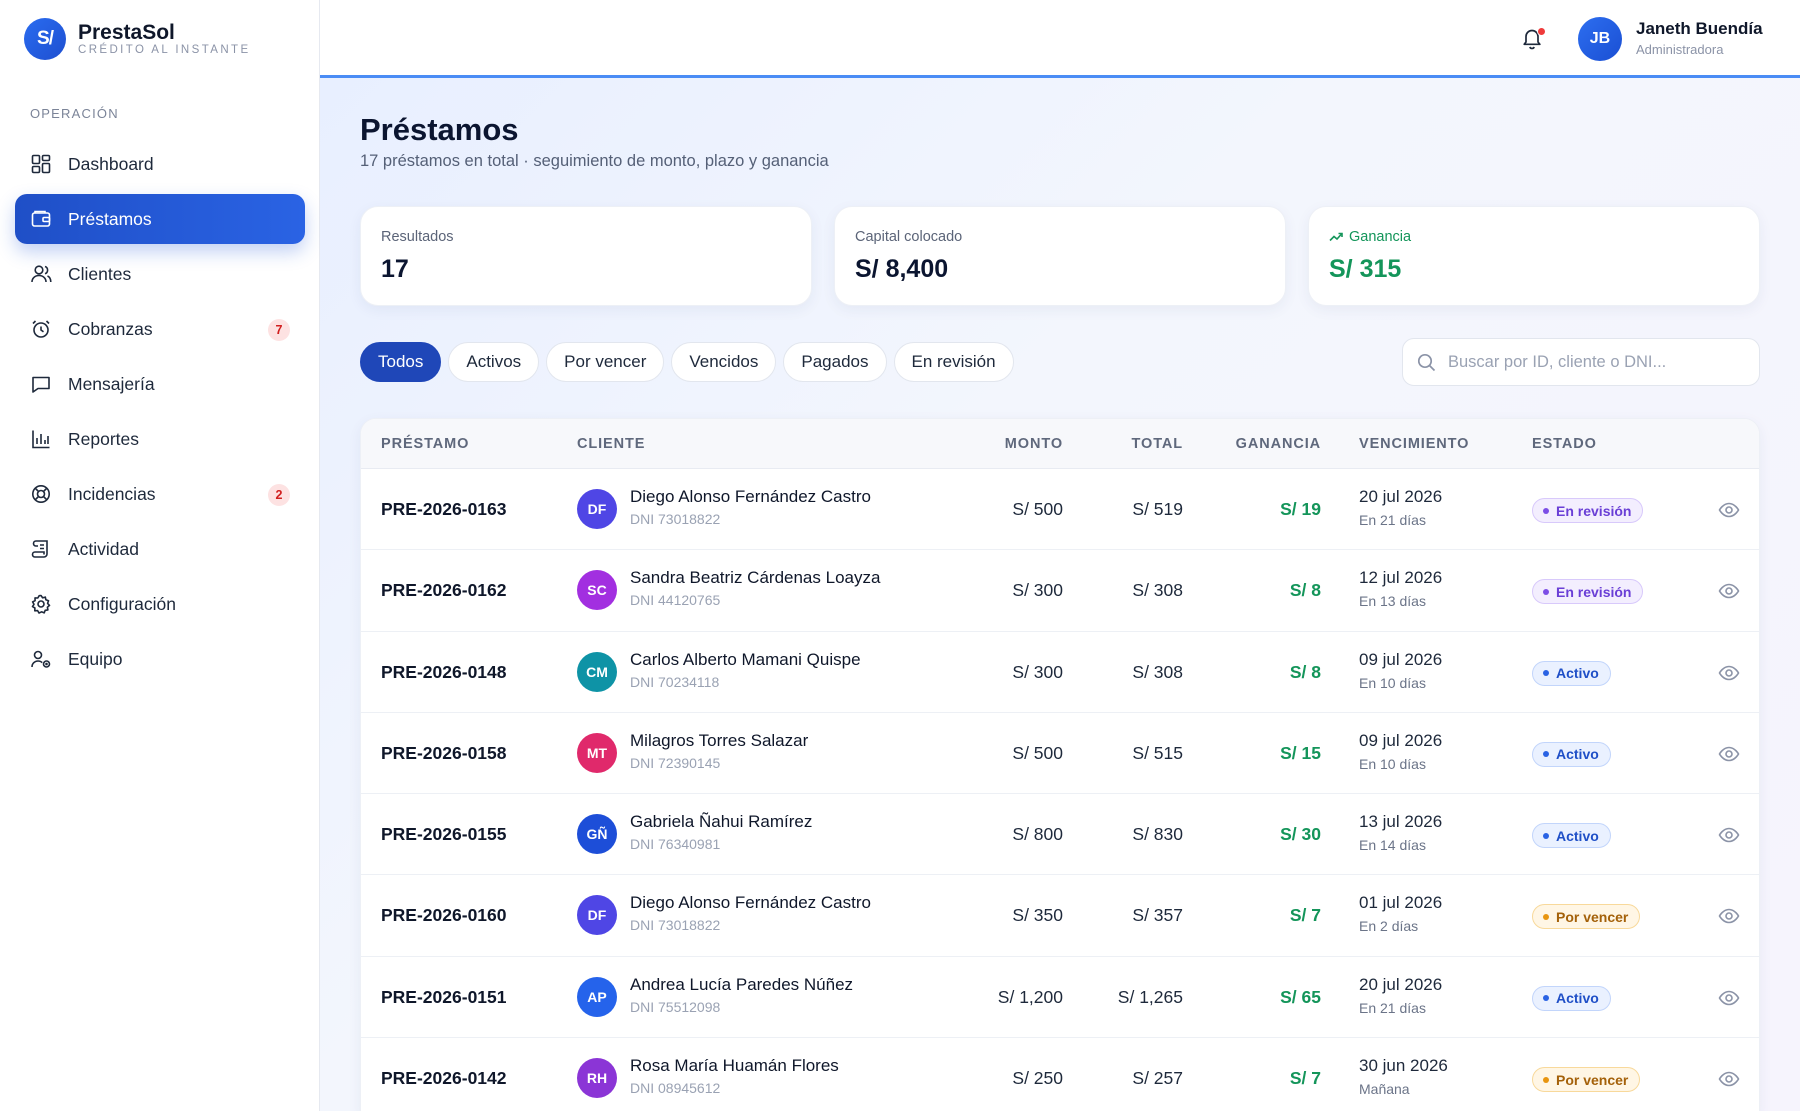 The image size is (1800, 1111). I want to click on col-header-total: TOTAL, so click(1157, 444).